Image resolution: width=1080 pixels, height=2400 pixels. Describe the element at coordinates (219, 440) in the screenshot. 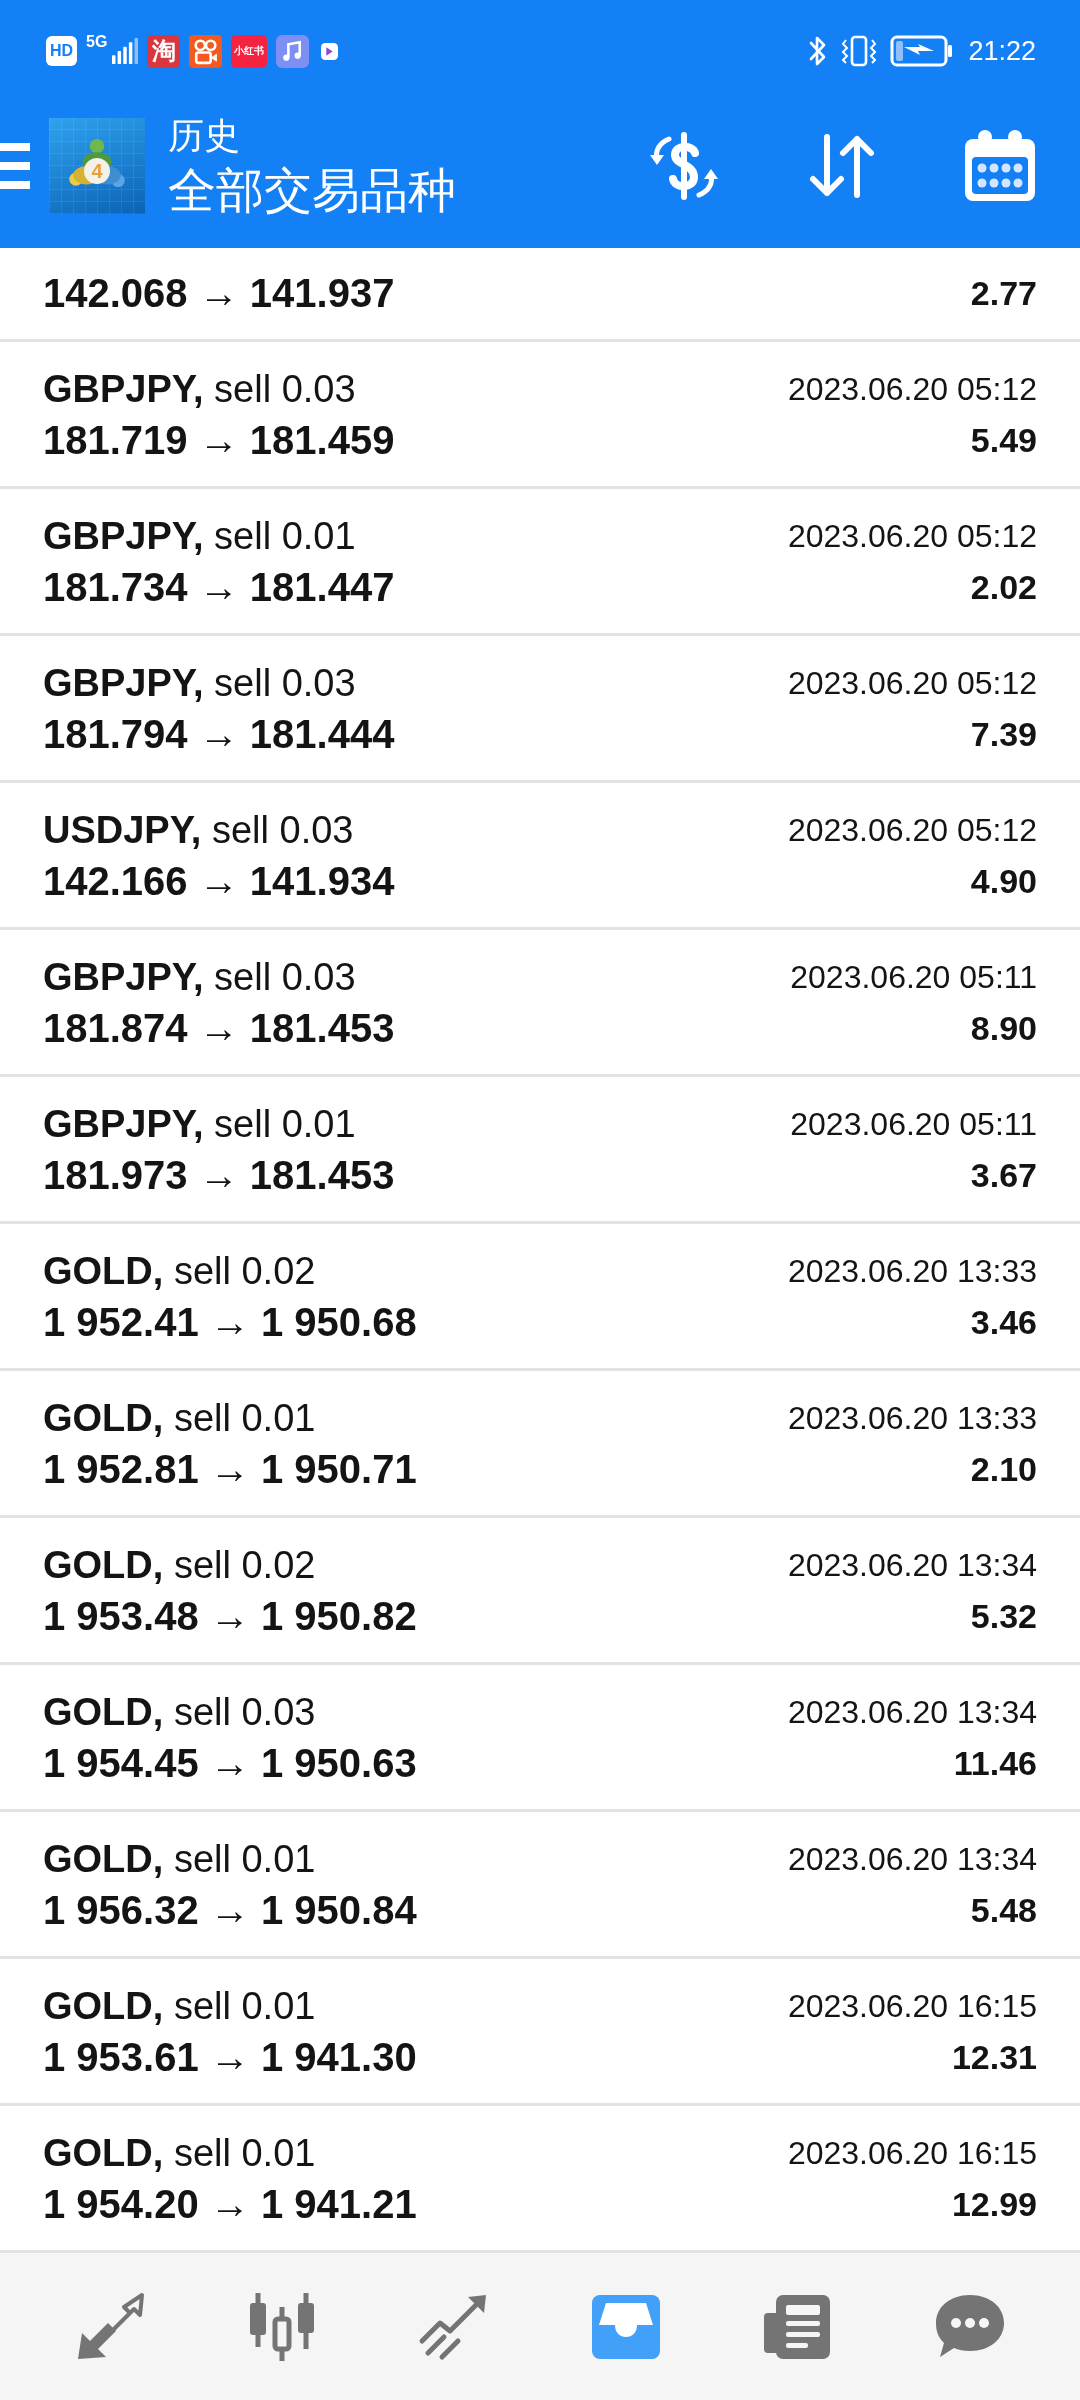

I see `price-change: 181.719 → 181.459` at that location.